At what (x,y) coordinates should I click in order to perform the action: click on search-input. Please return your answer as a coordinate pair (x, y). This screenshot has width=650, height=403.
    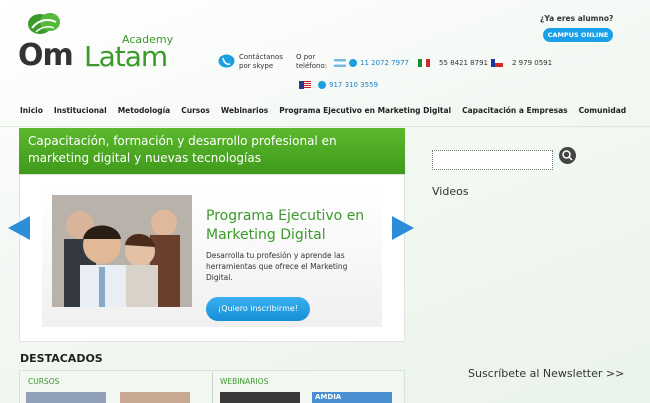
    Looking at the image, I should click on (492, 160).